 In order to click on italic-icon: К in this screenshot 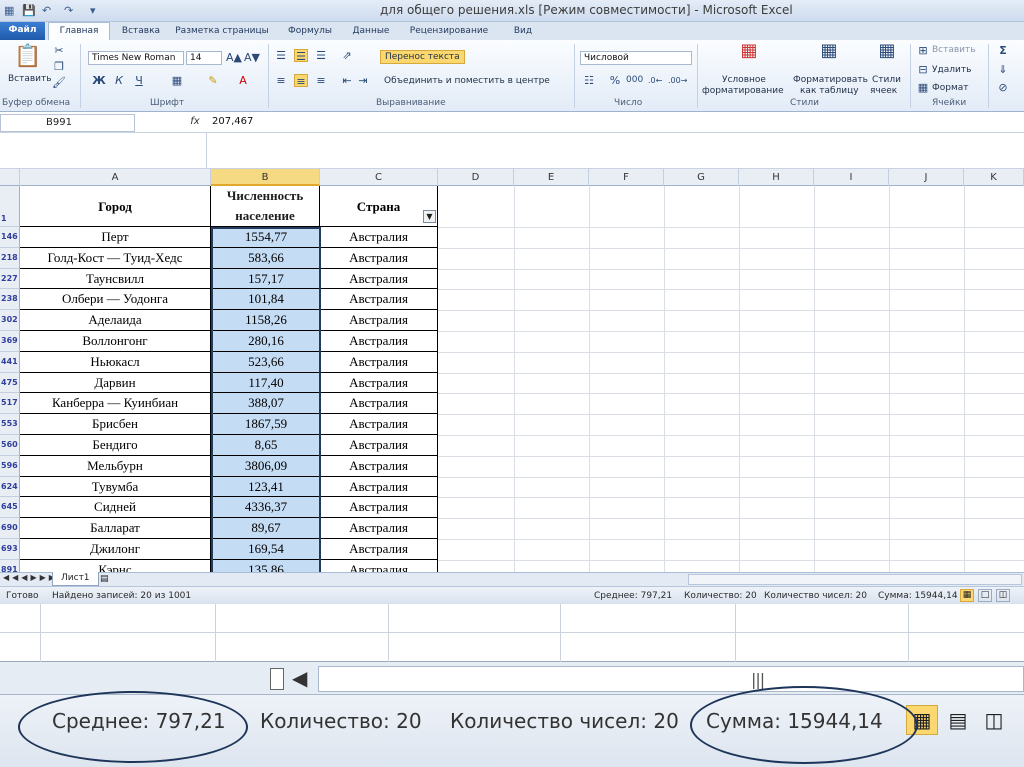, I will do `click(119, 80)`.